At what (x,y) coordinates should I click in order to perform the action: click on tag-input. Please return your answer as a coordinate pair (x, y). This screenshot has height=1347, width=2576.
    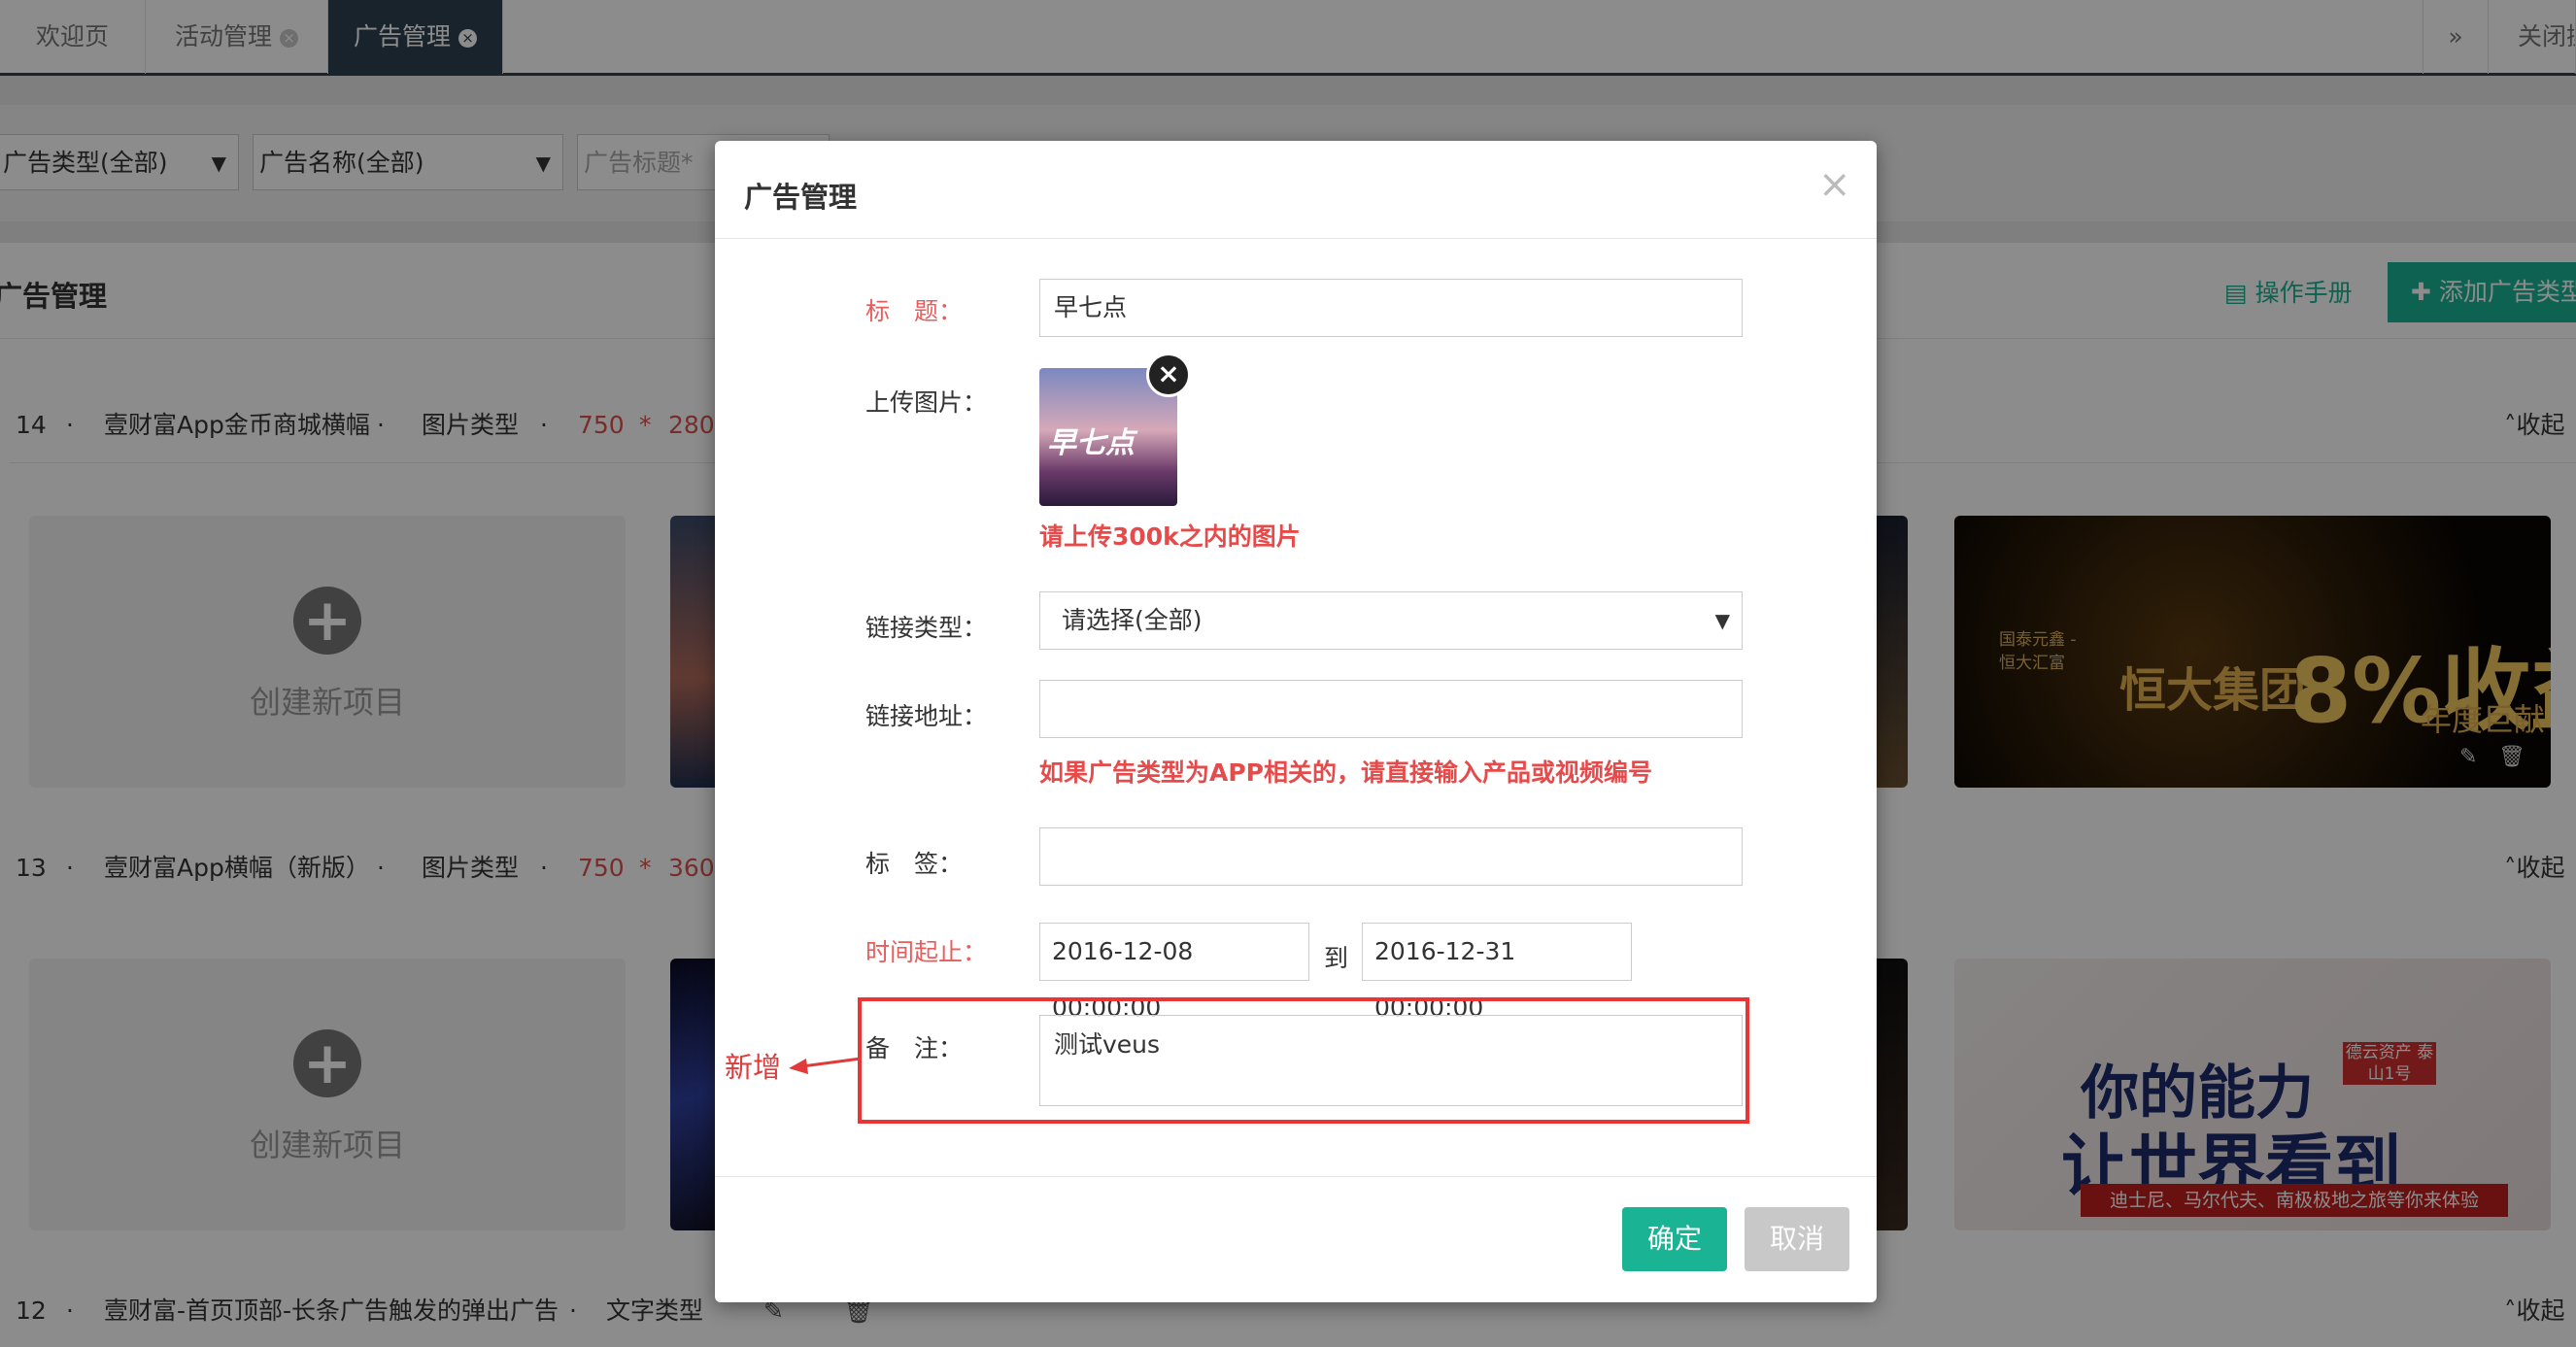
    Looking at the image, I should click on (1391, 856).